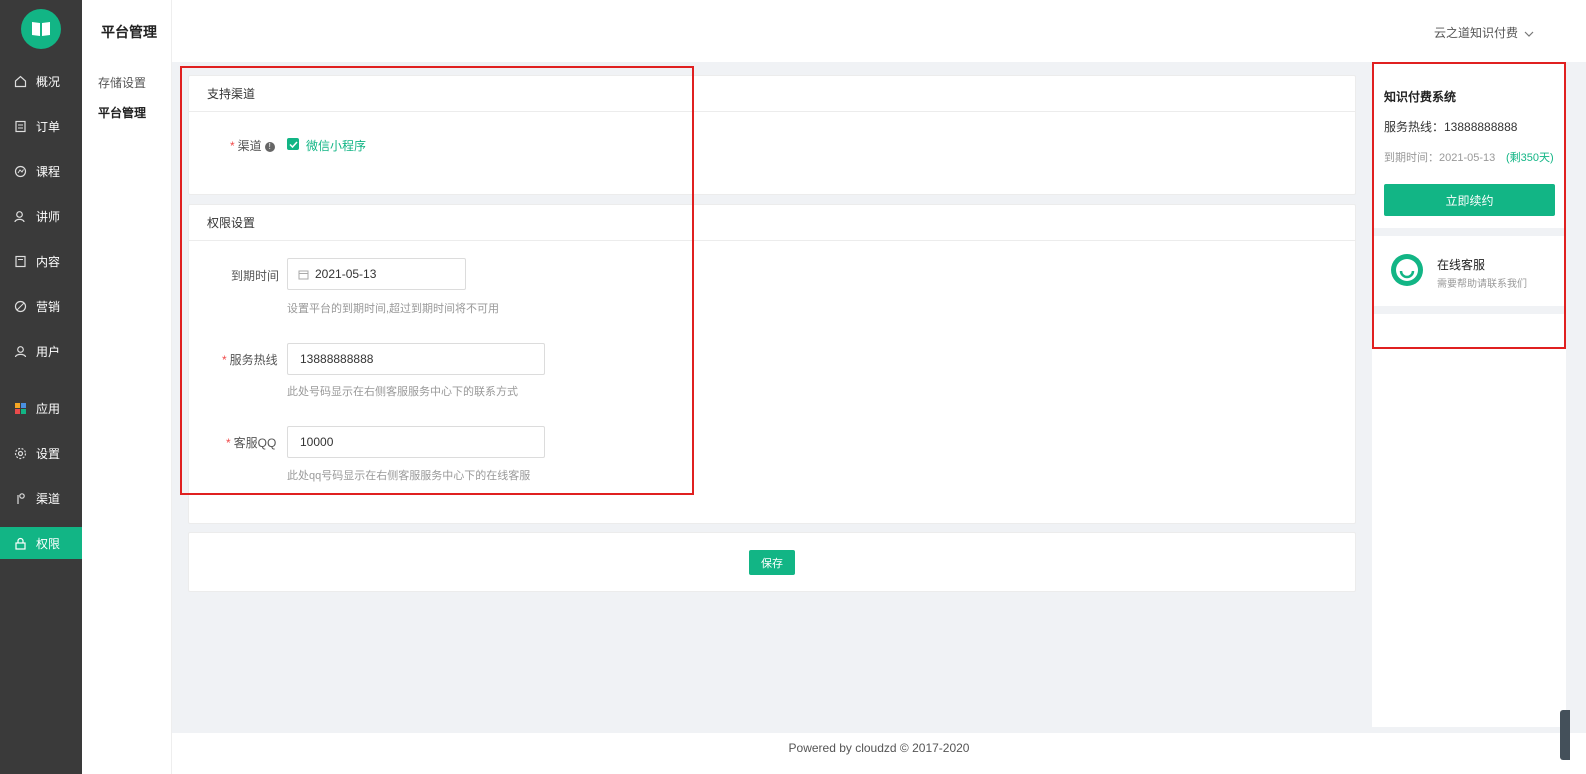  I want to click on sidebar-item-label: 讲师, so click(48, 216).